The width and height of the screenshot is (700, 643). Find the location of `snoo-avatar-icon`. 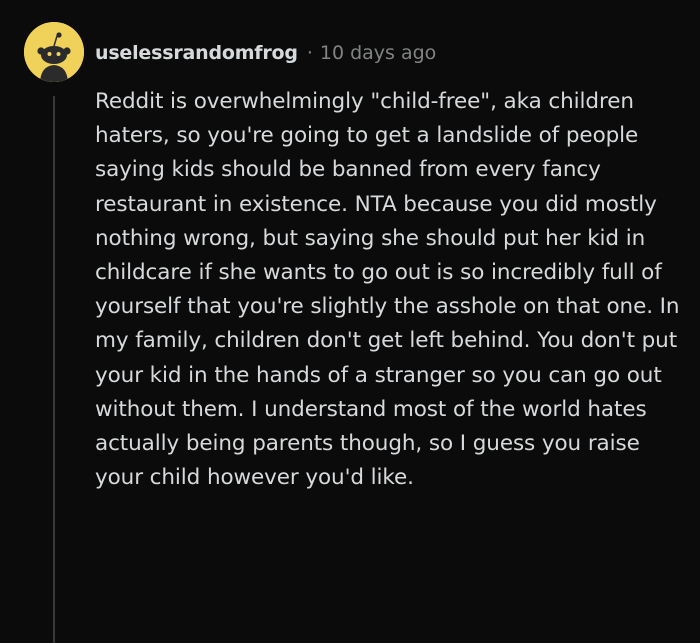

snoo-avatar-icon is located at coordinates (54, 52).